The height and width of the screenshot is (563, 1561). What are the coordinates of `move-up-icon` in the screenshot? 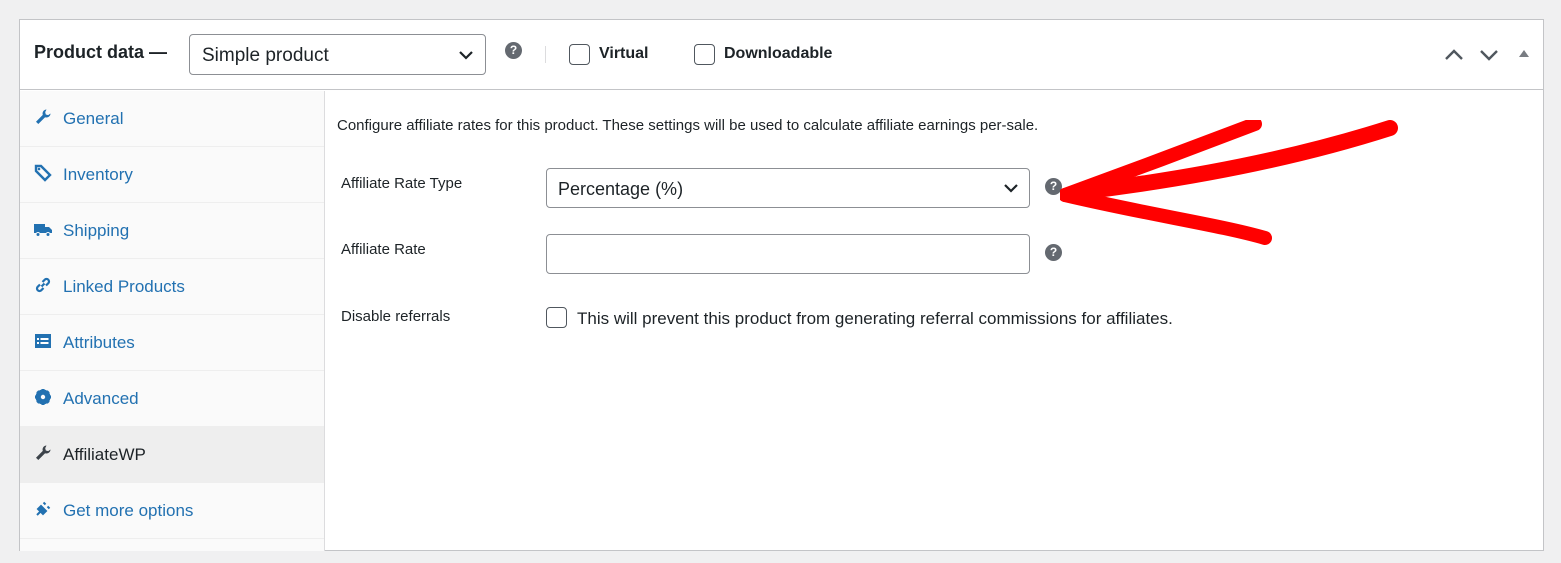 It's located at (1454, 55).